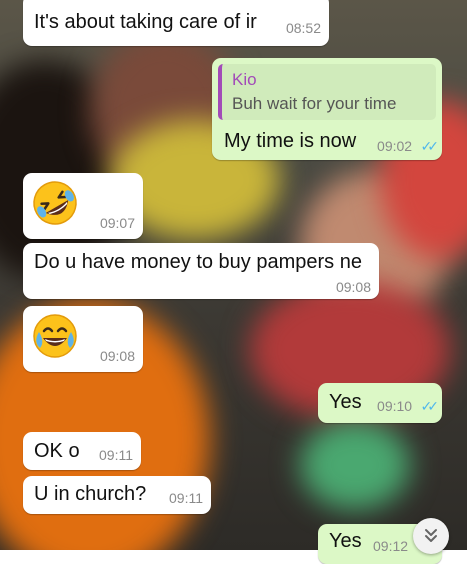 The height and width of the screenshot is (564, 467). I want to click on message-text: OK o, so click(57, 451).